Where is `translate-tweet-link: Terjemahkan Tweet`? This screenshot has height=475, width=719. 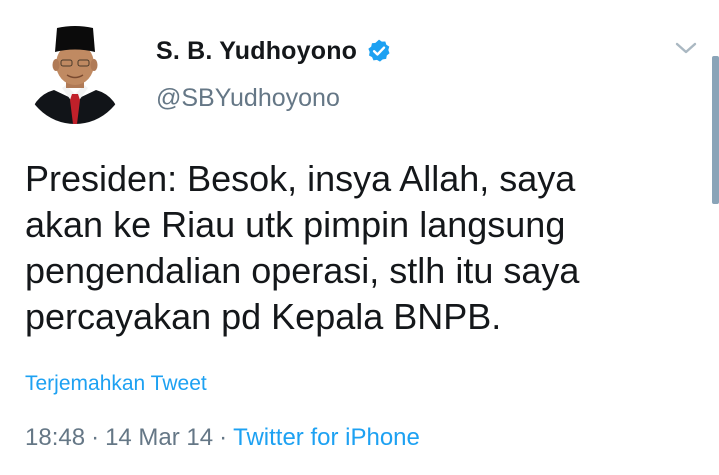 translate-tweet-link: Terjemahkan Tweet is located at coordinates (116, 384).